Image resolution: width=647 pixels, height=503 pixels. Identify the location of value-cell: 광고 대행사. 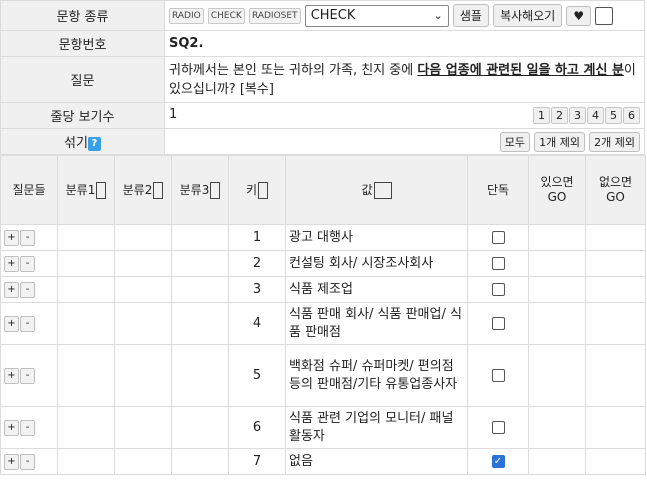
(376, 237).